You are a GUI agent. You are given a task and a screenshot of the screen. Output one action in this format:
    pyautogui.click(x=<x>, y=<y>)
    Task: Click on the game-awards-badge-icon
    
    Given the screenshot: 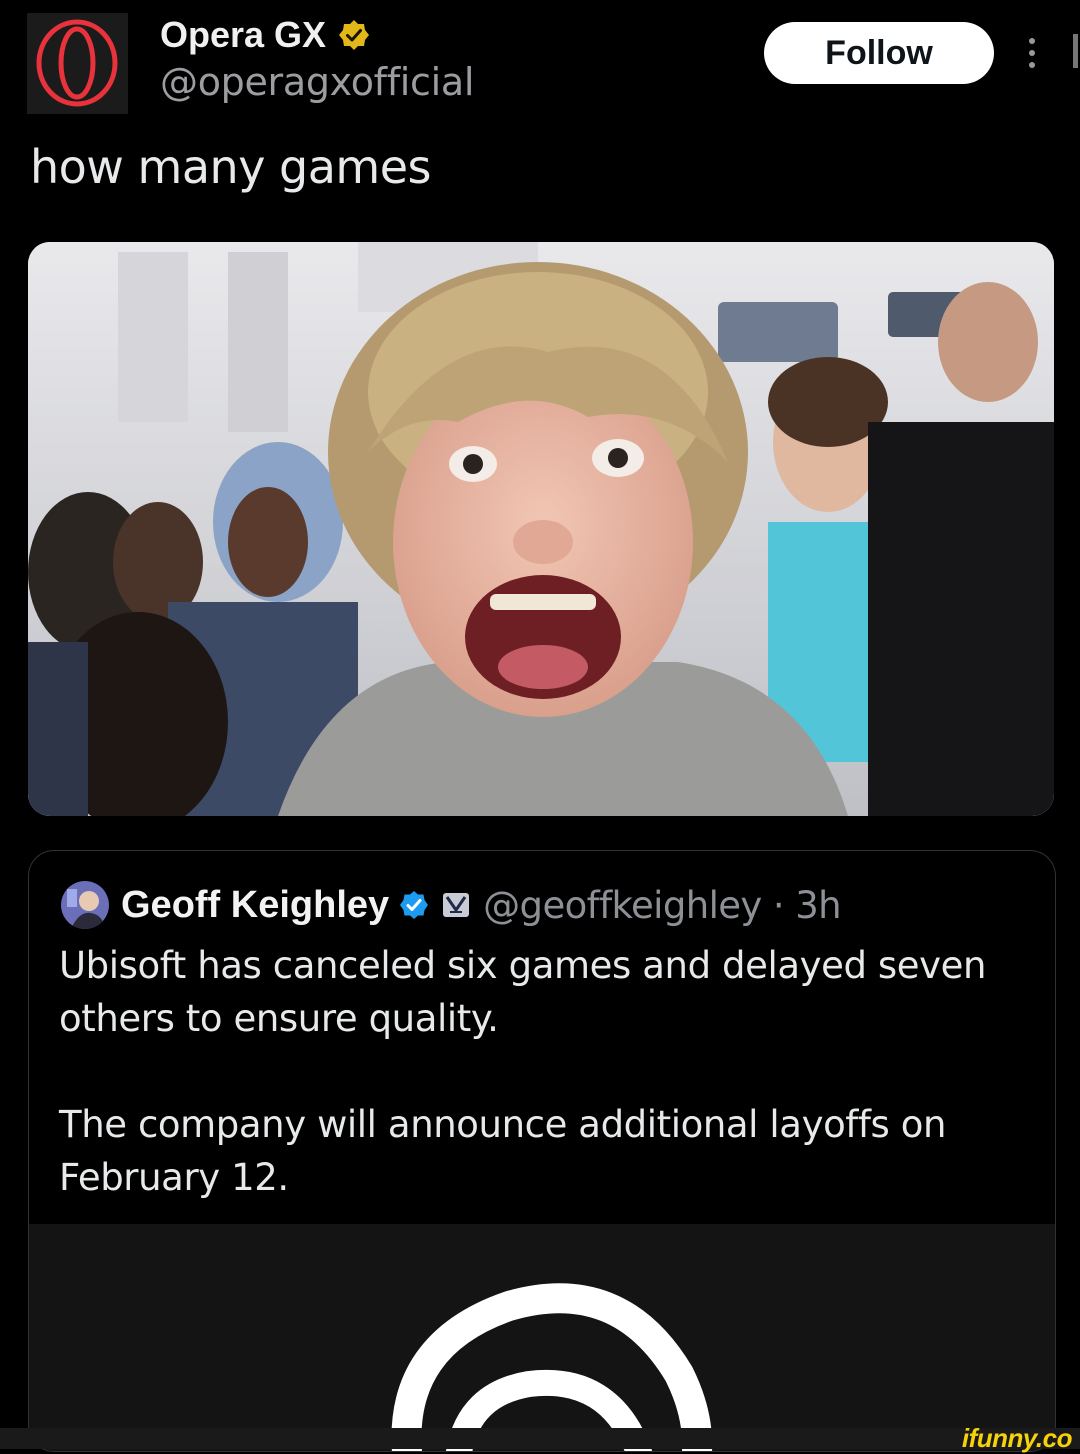 What is the action you would take?
    pyautogui.click(x=456, y=905)
    